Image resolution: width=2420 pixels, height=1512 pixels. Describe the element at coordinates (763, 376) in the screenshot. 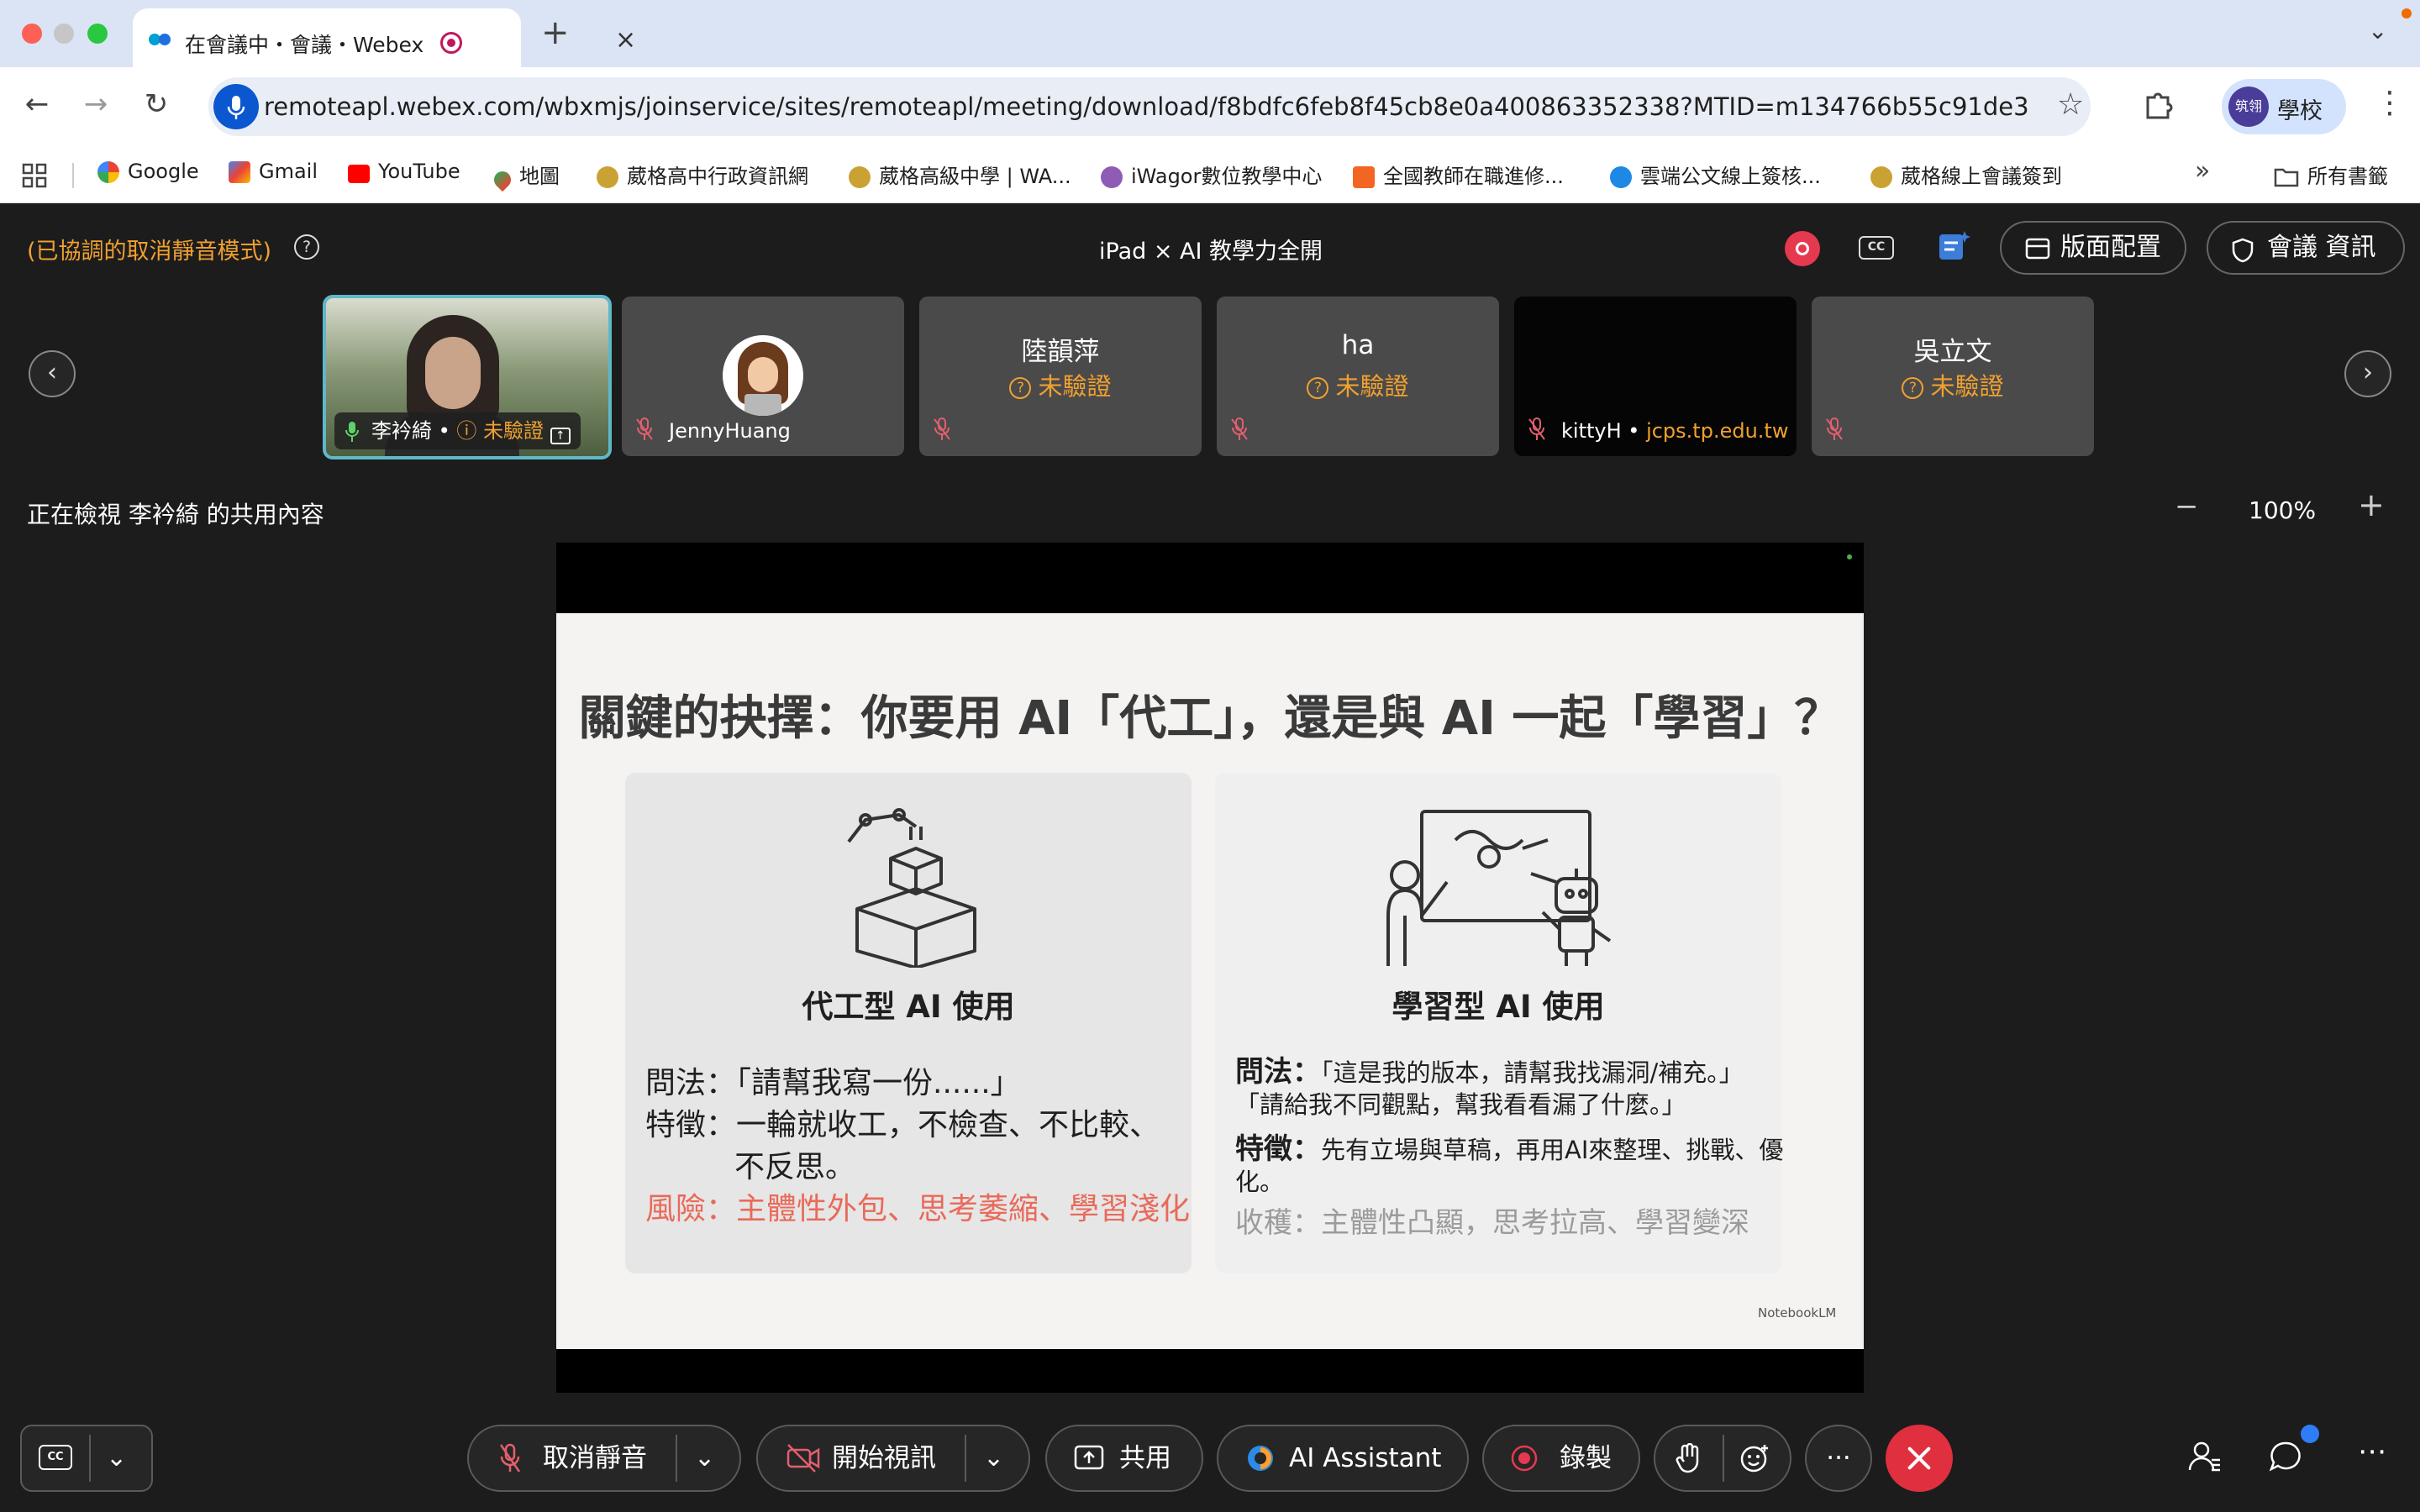

I see `participant-tile: JennyHuang` at that location.